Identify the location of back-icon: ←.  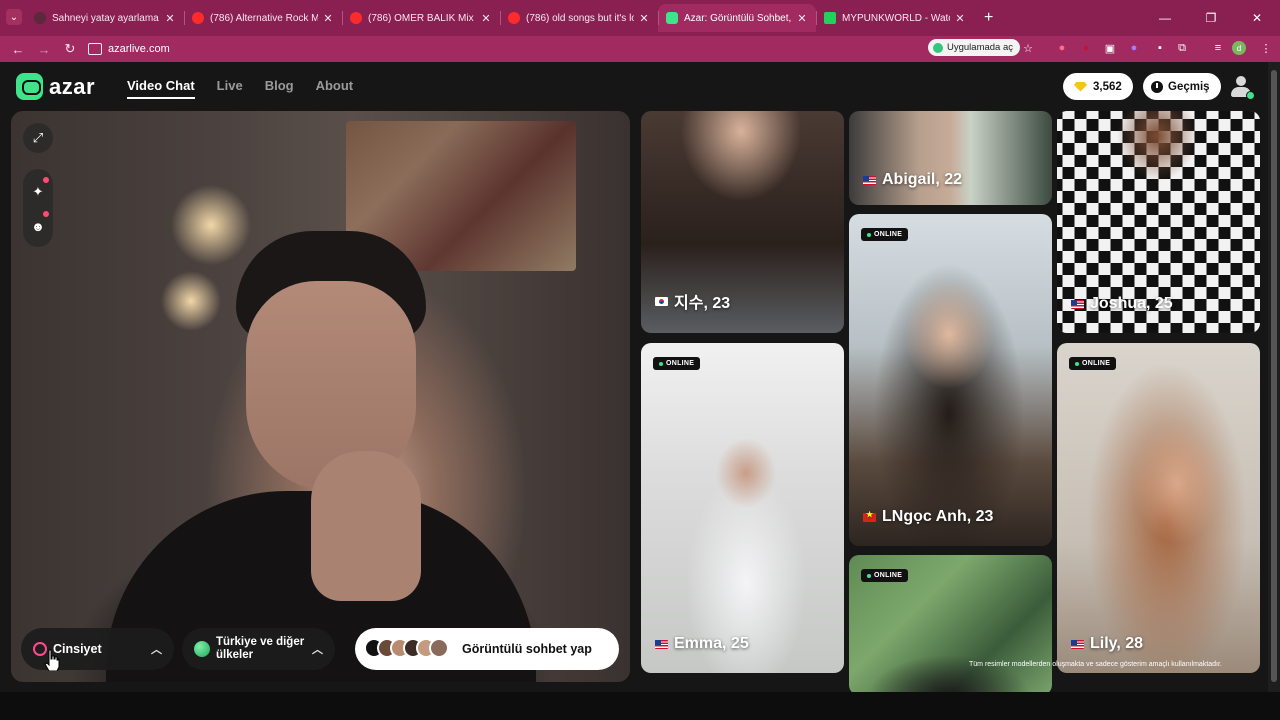
(18, 49).